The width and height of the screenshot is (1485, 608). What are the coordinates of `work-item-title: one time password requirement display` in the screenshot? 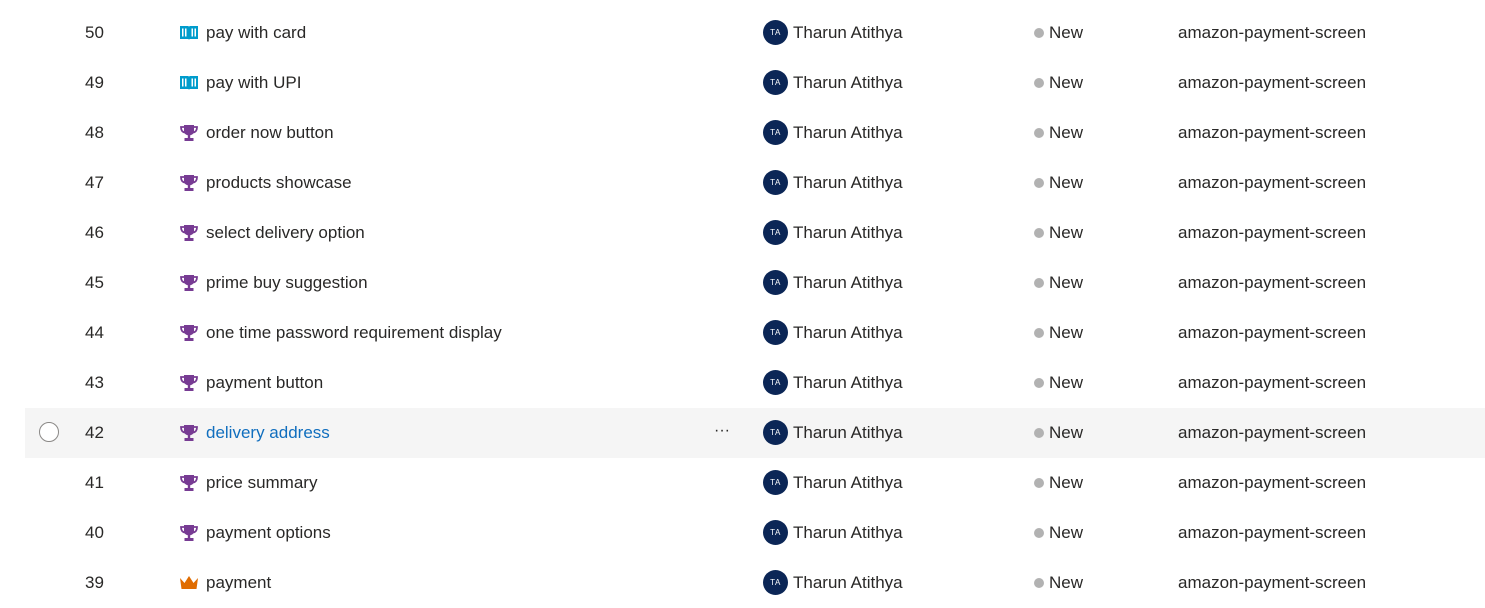 It's located at (354, 333).